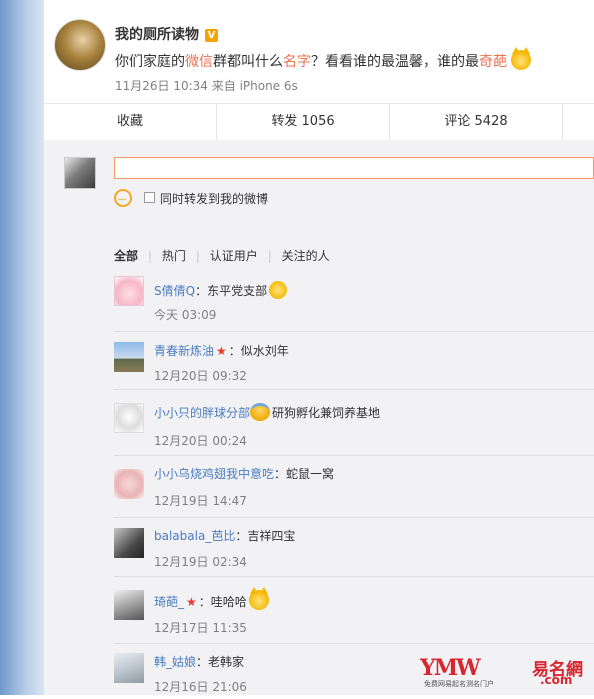 The image size is (594, 699). I want to click on filter-hot: 热门, so click(174, 256).